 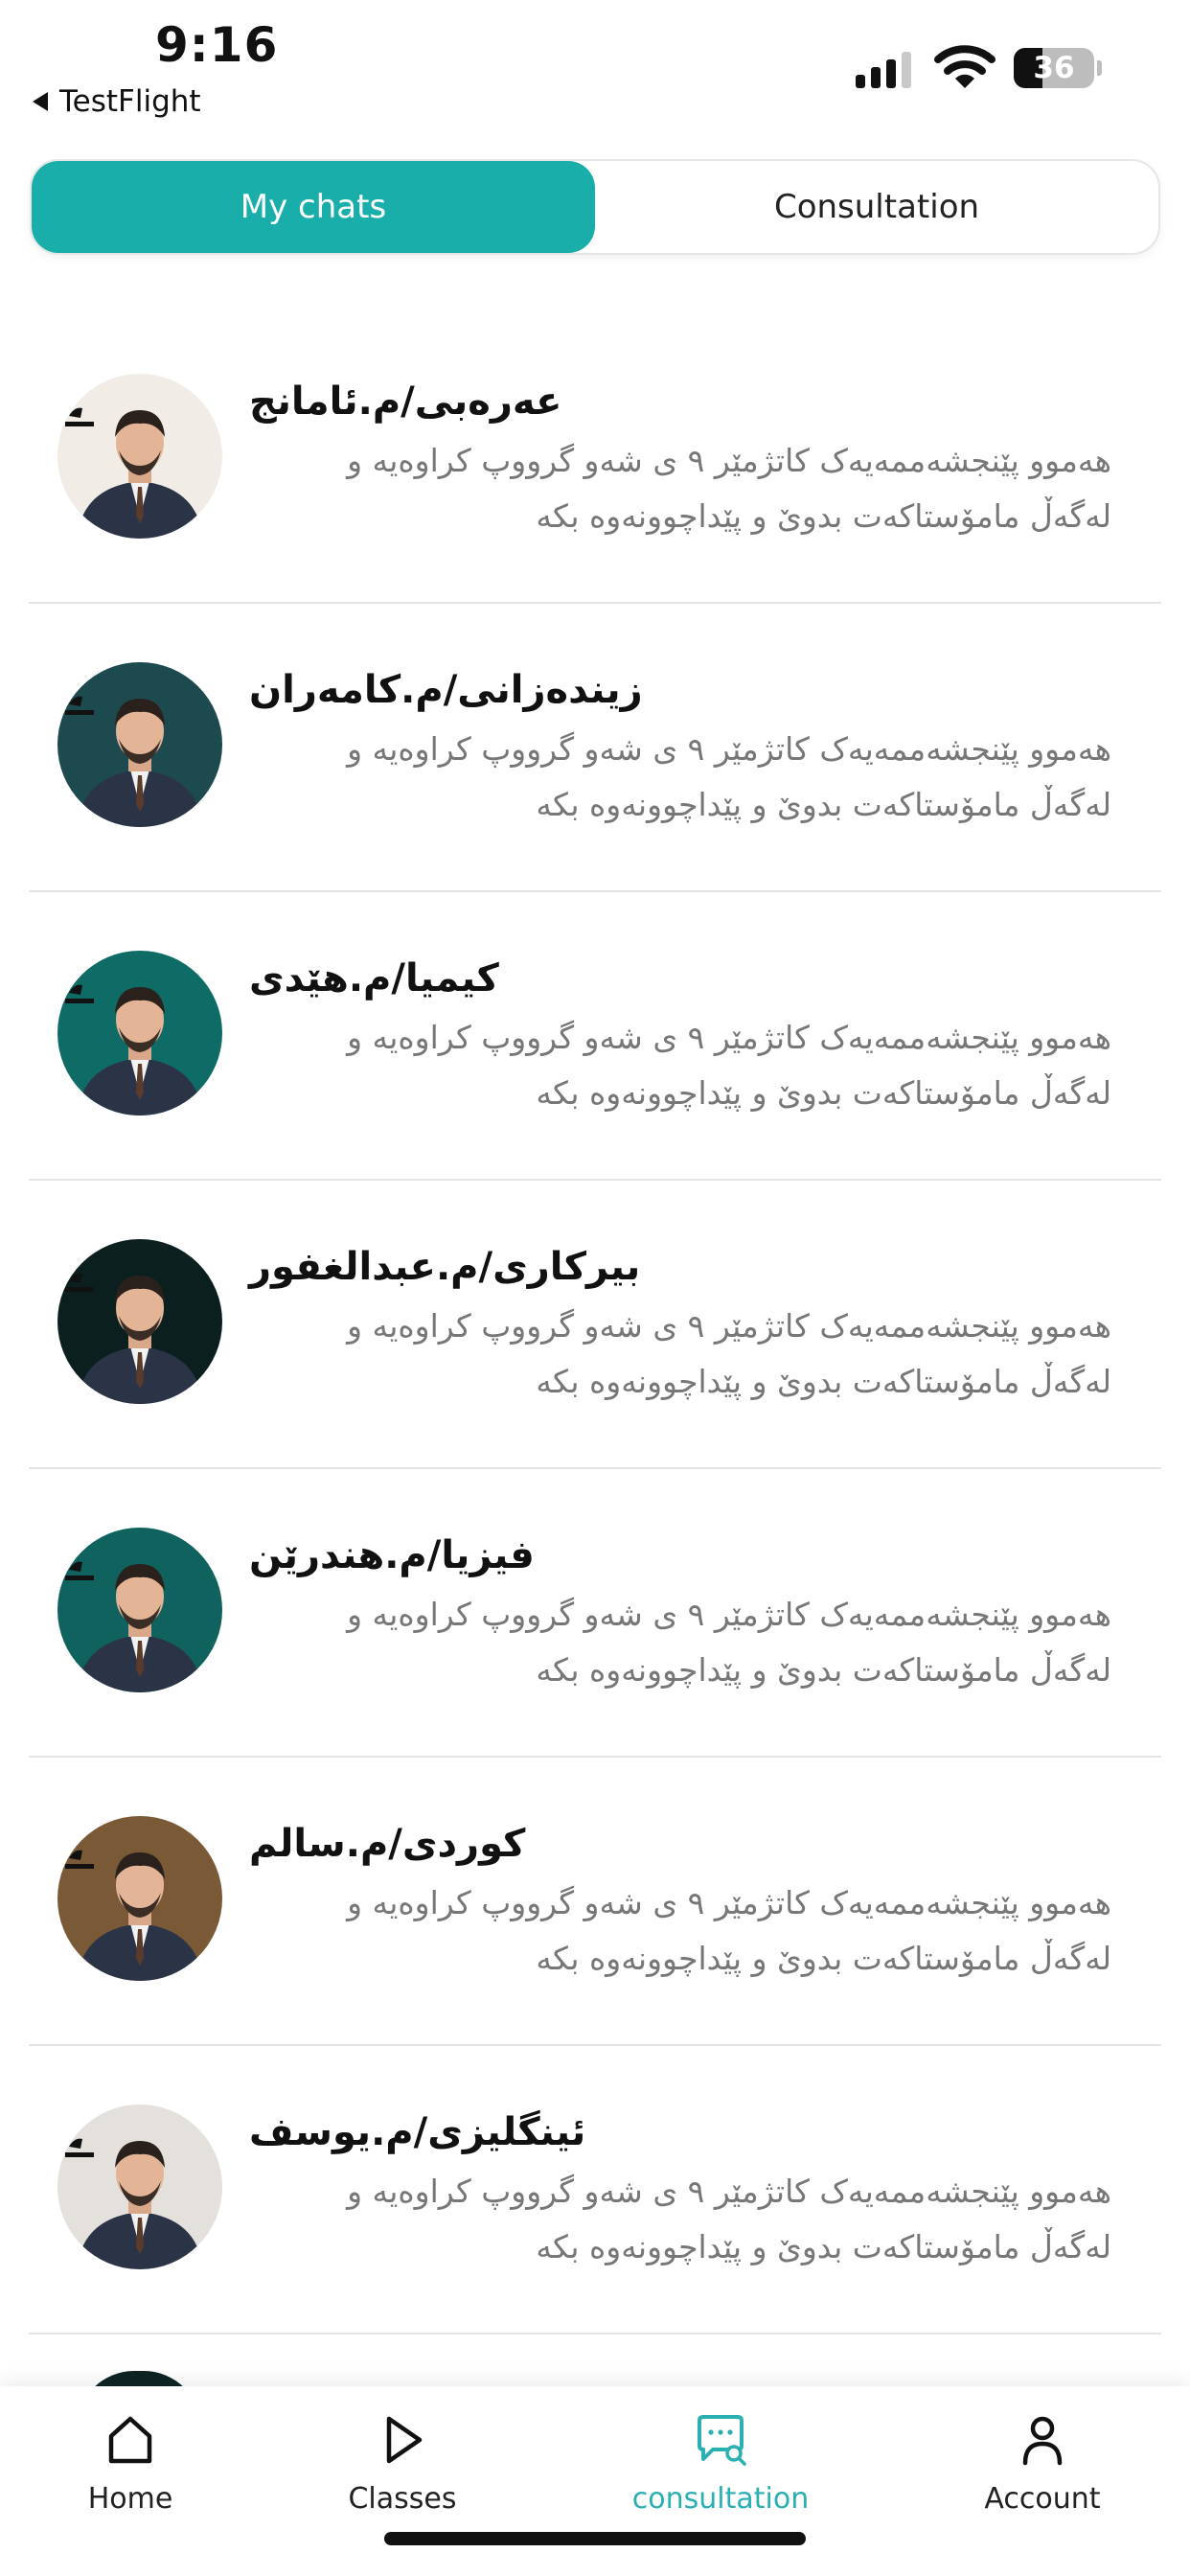 I want to click on back-arrow-icon, so click(x=41, y=101).